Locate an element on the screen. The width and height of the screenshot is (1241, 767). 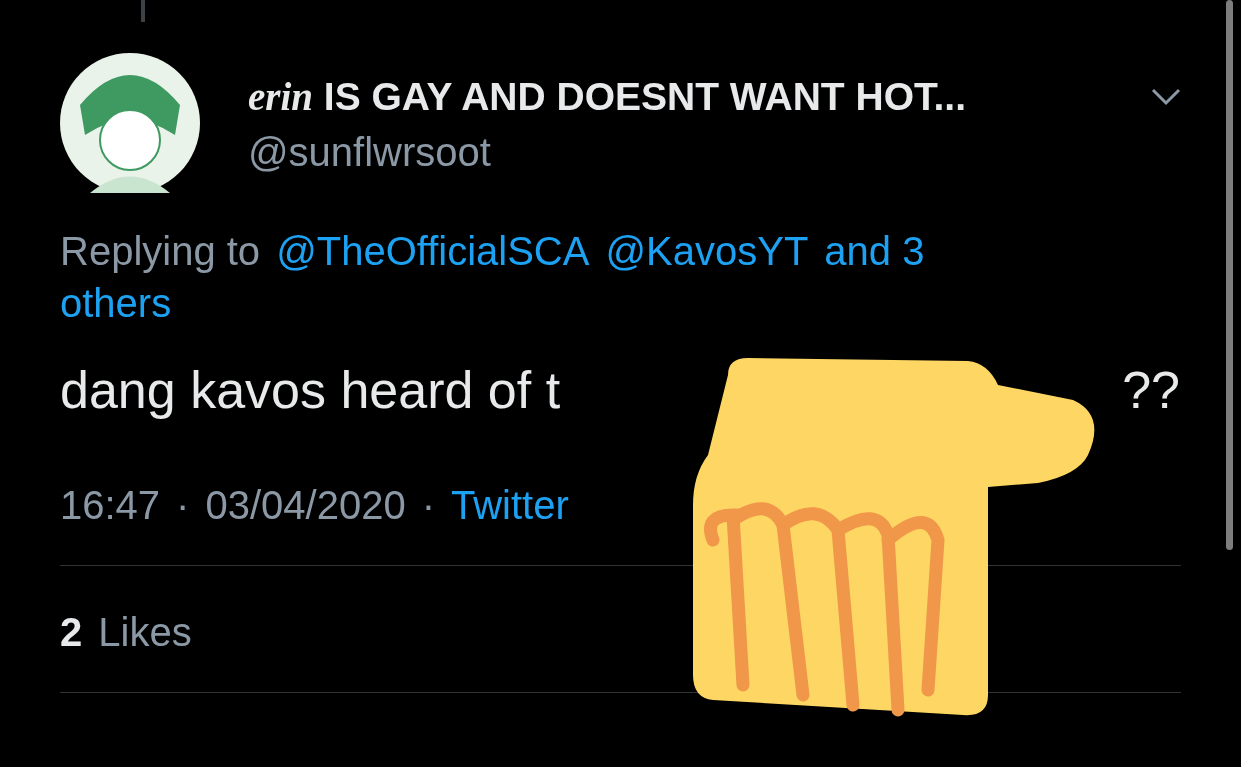
others-link: and 3 is located at coordinates (874, 251).